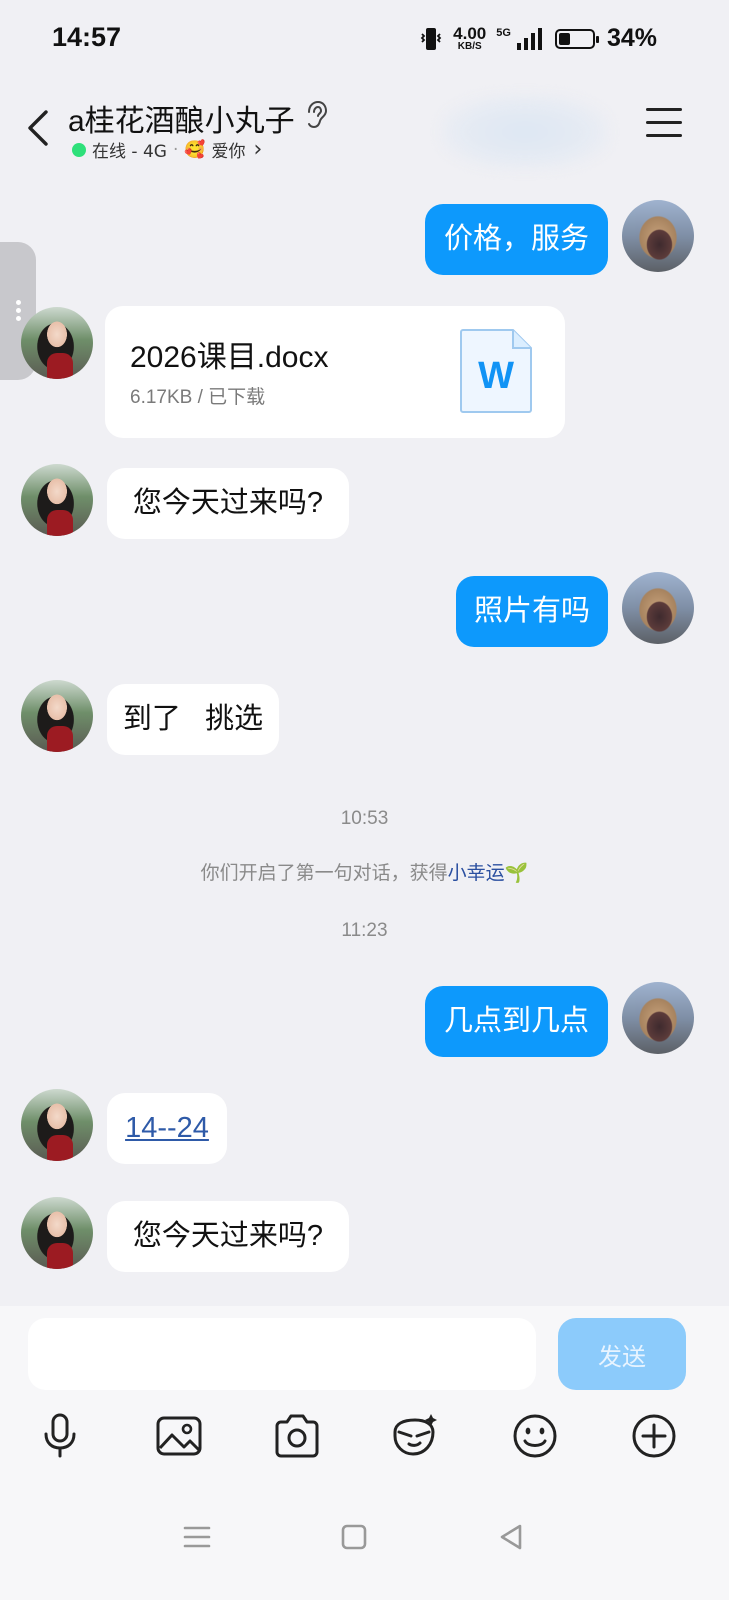  Describe the element at coordinates (431, 38) in the screenshot. I see `vibrate-icon` at that location.